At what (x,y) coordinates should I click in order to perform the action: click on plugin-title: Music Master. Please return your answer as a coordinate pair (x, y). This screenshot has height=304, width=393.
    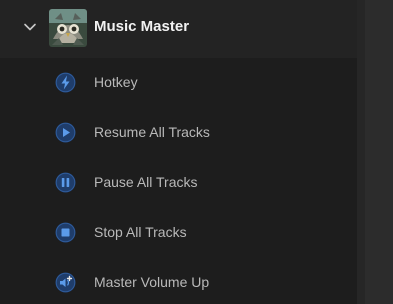
    Looking at the image, I should click on (142, 26).